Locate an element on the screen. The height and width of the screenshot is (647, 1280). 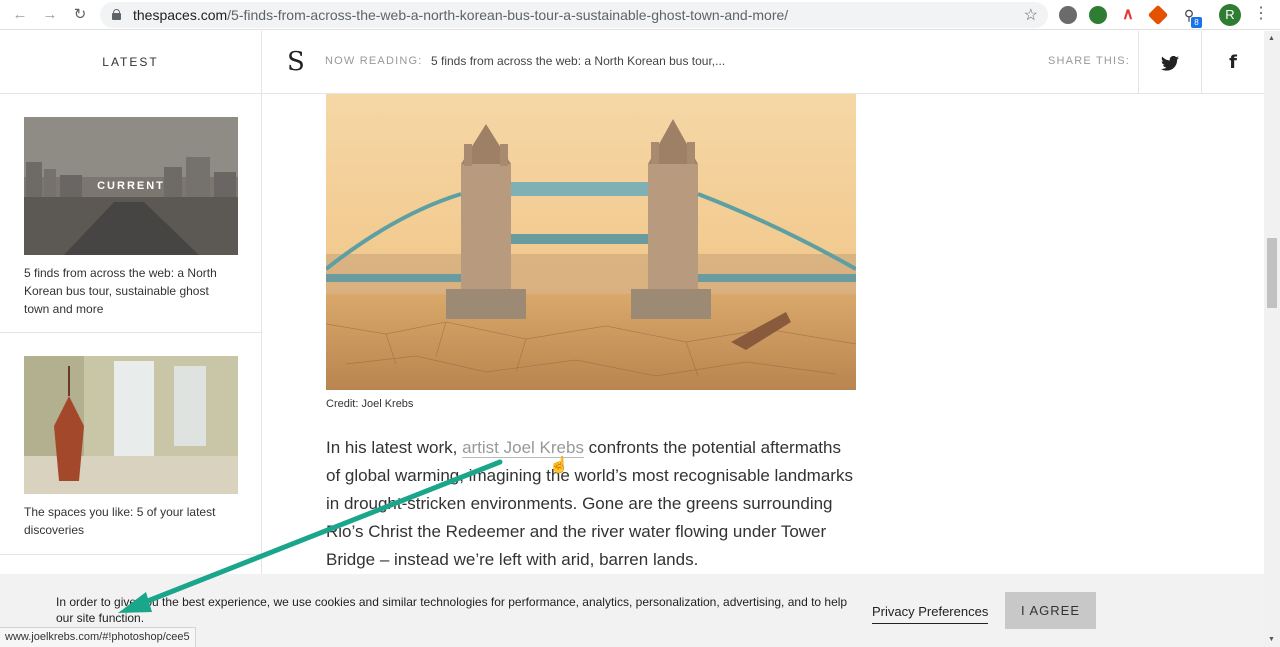
scroll-thumb is located at coordinates (1272, 273).